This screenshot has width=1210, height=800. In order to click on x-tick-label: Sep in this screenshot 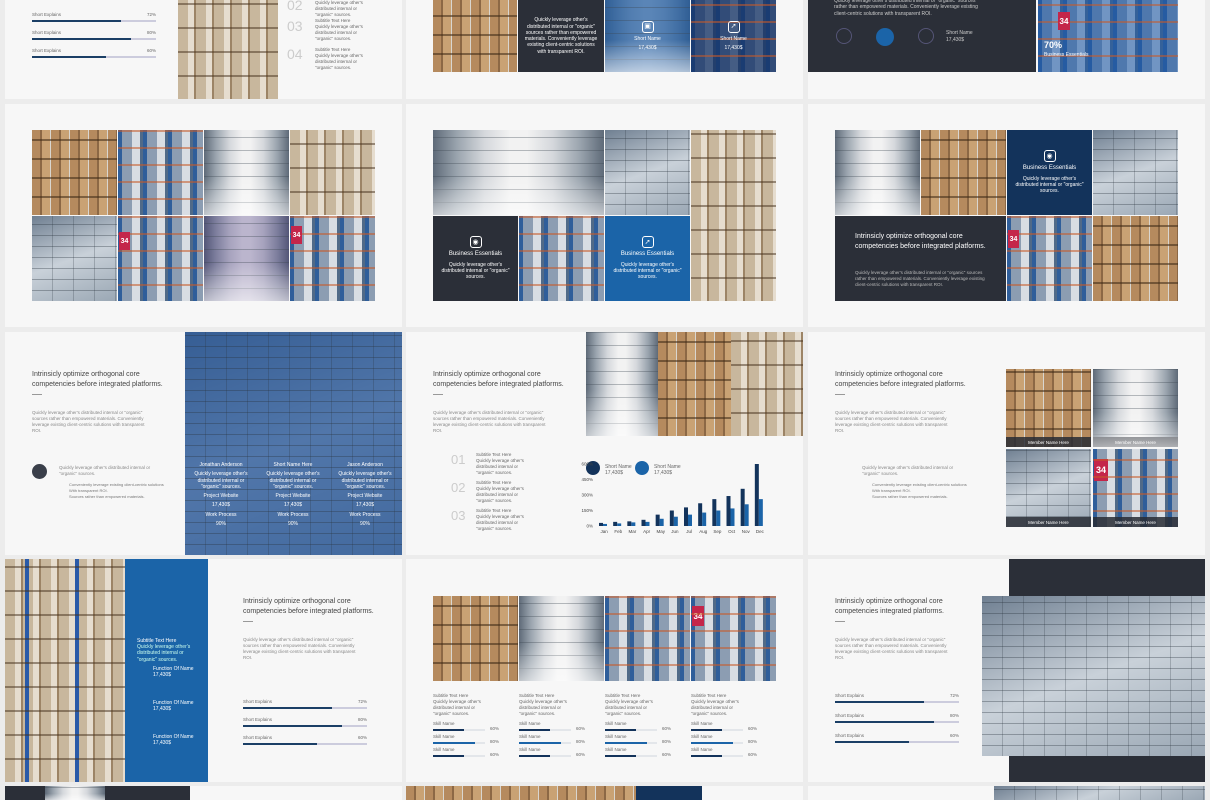, I will do `click(717, 531)`.